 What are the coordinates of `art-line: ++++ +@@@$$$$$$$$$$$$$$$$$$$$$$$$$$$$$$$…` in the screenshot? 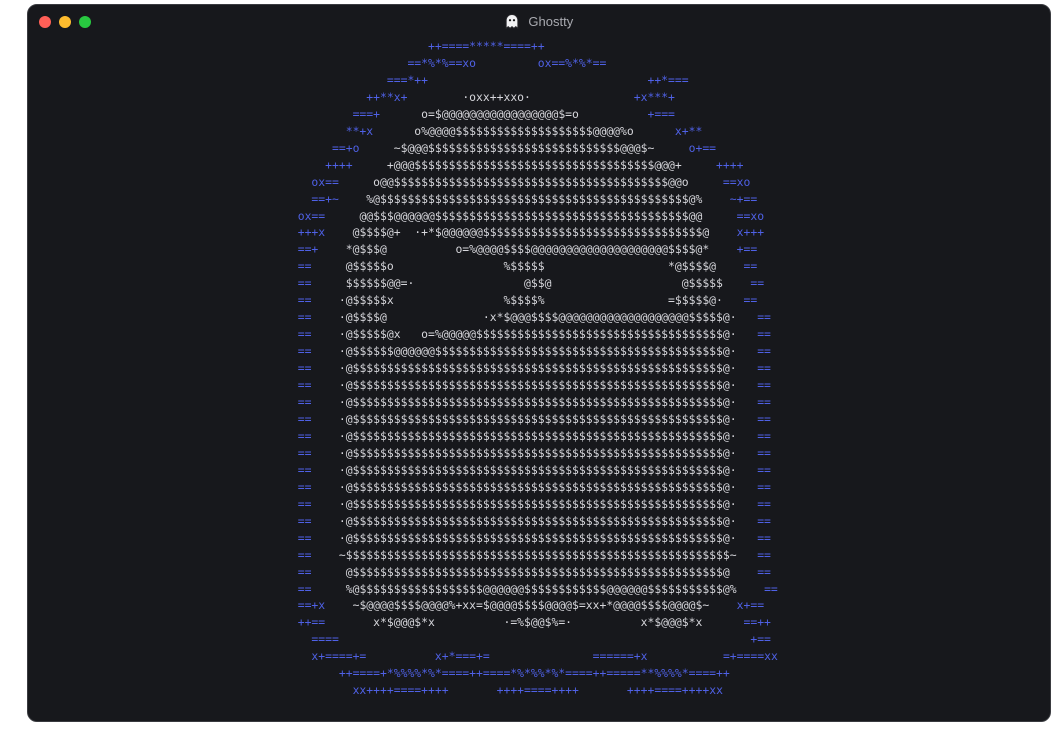 It's located at (513, 165).